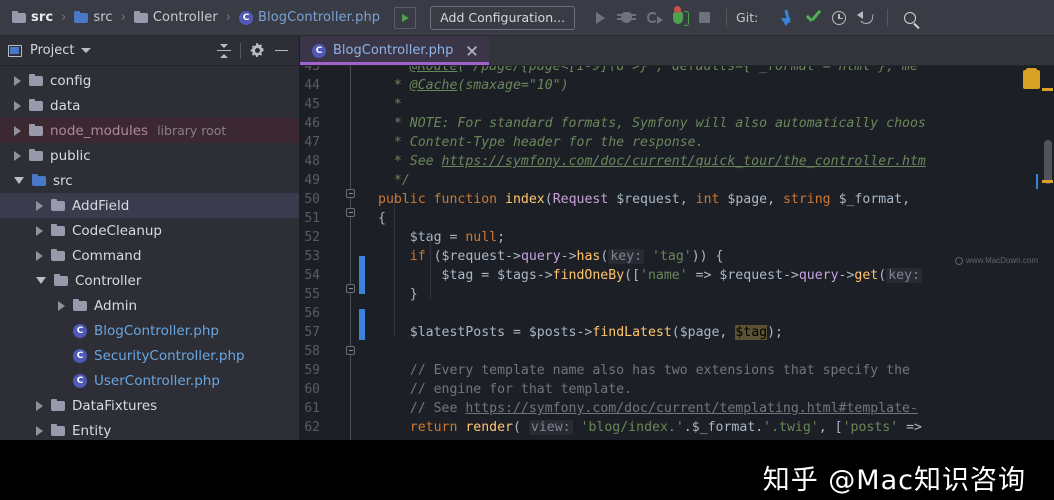  What do you see at coordinates (910, 18) in the screenshot?
I see `search-everywhere-button` at bounding box center [910, 18].